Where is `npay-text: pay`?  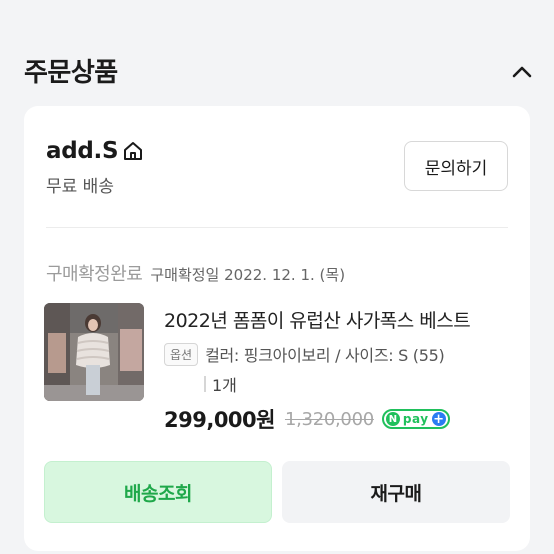
npay-text: pay is located at coordinates (415, 419).